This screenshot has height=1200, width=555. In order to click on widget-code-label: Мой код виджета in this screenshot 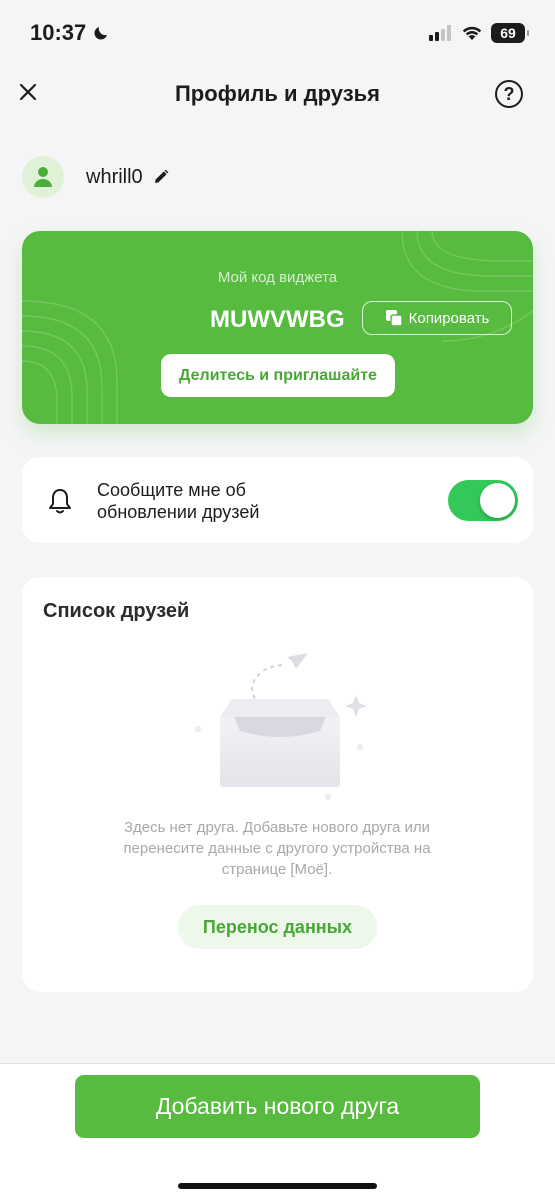, I will do `click(277, 277)`.